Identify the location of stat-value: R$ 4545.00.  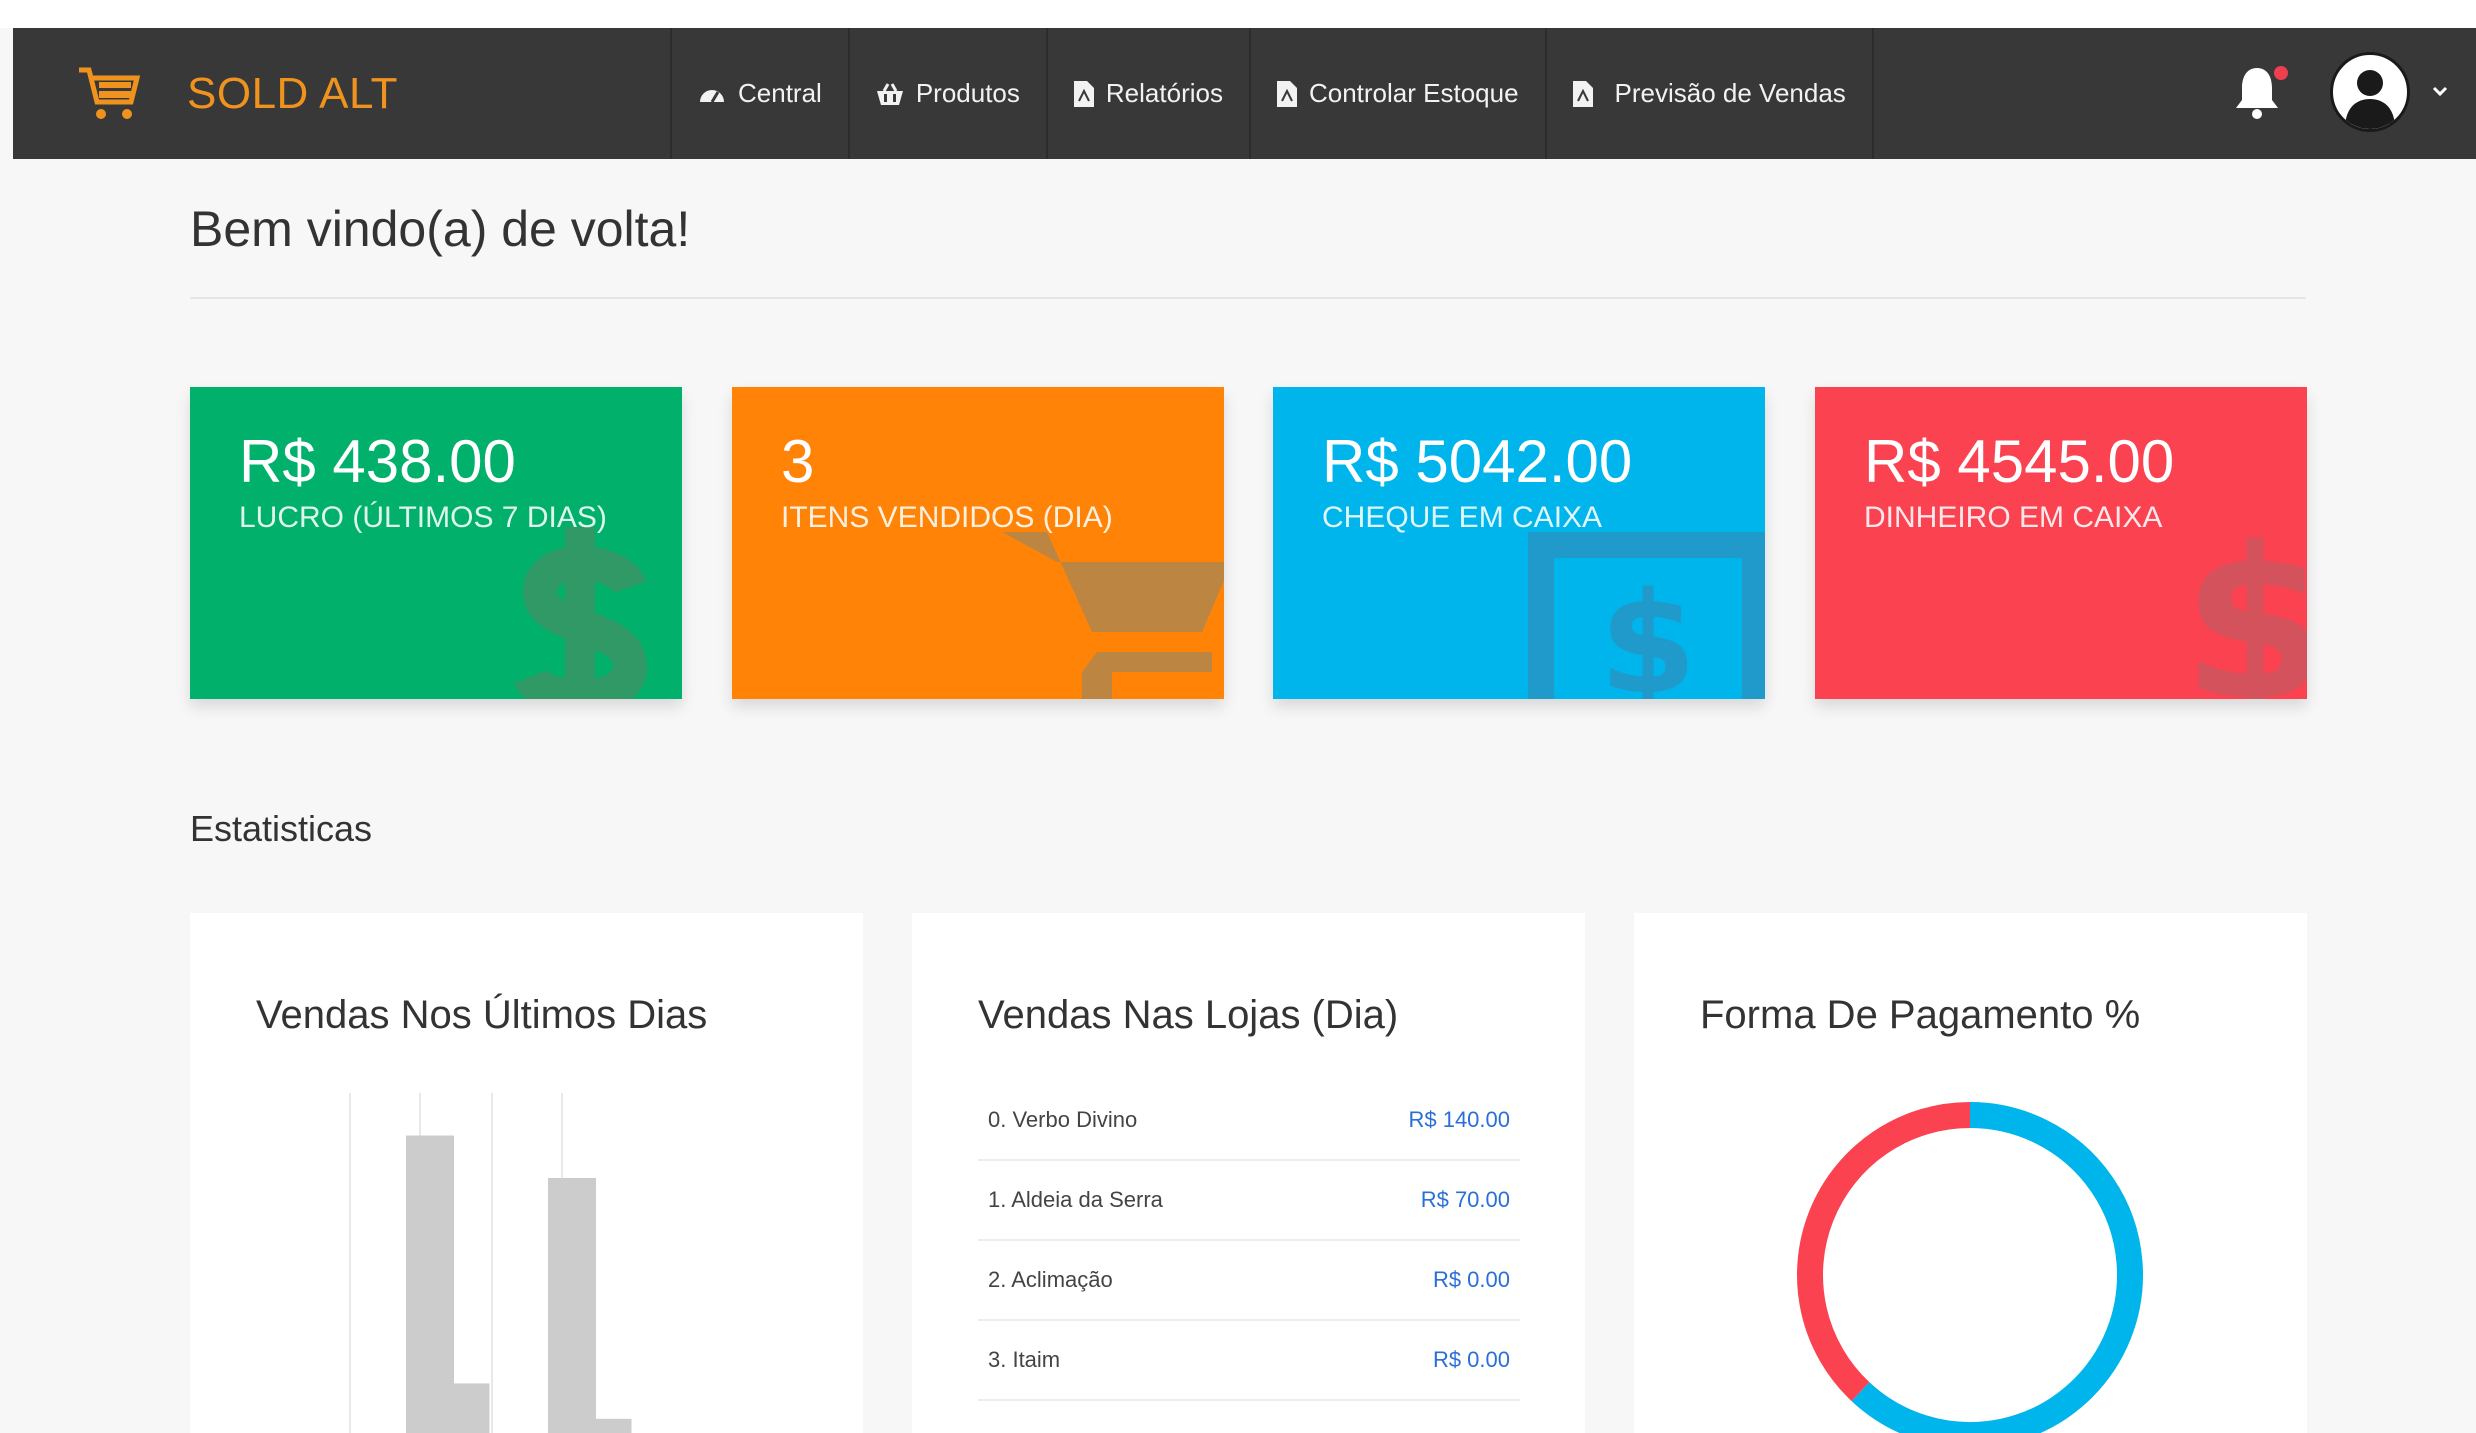
(2019, 461).